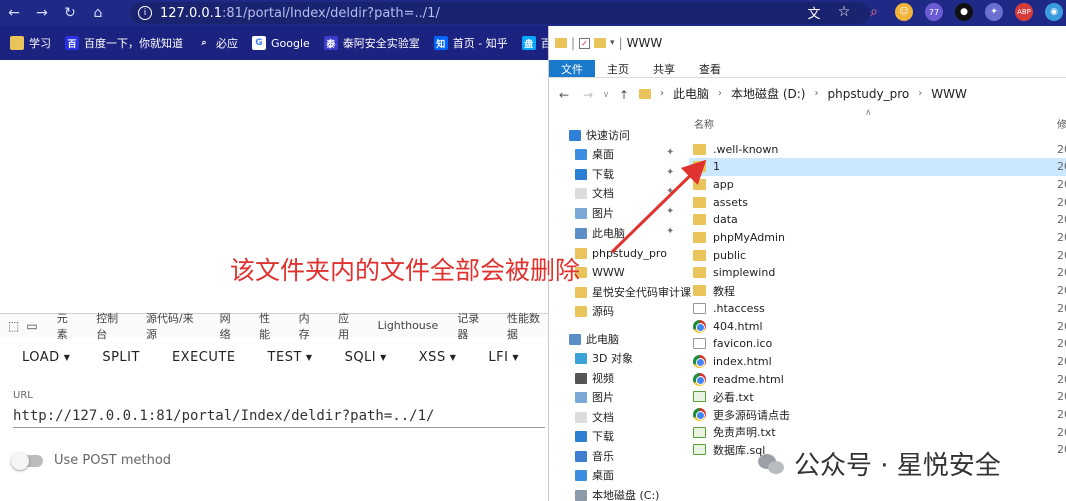  I want to click on devtools-tab: 应用, so click(348, 326).